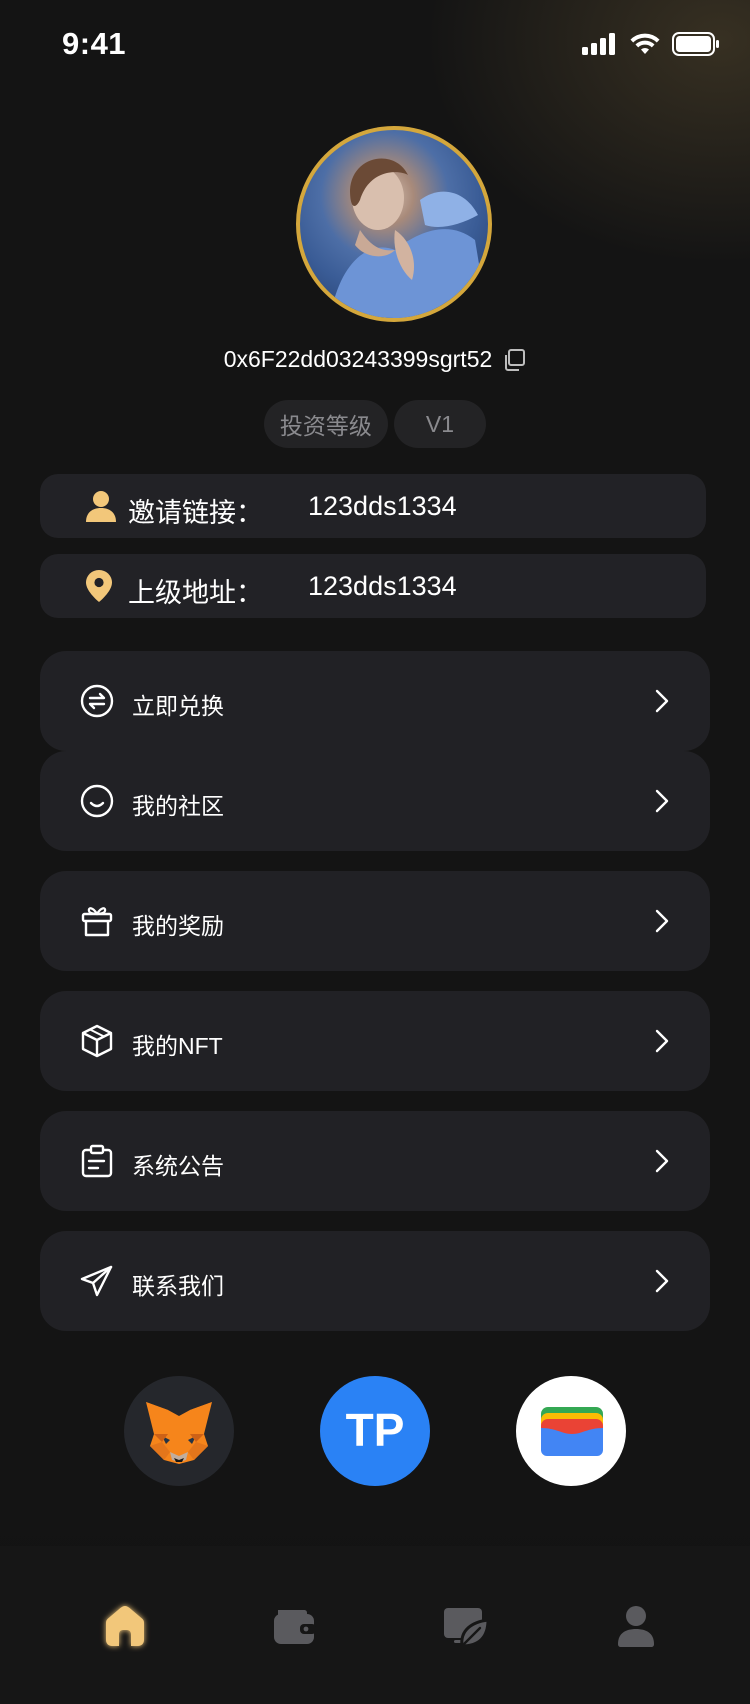 The width and height of the screenshot is (750, 1704). What do you see at coordinates (598, 44) in the screenshot?
I see `signal-icon` at bounding box center [598, 44].